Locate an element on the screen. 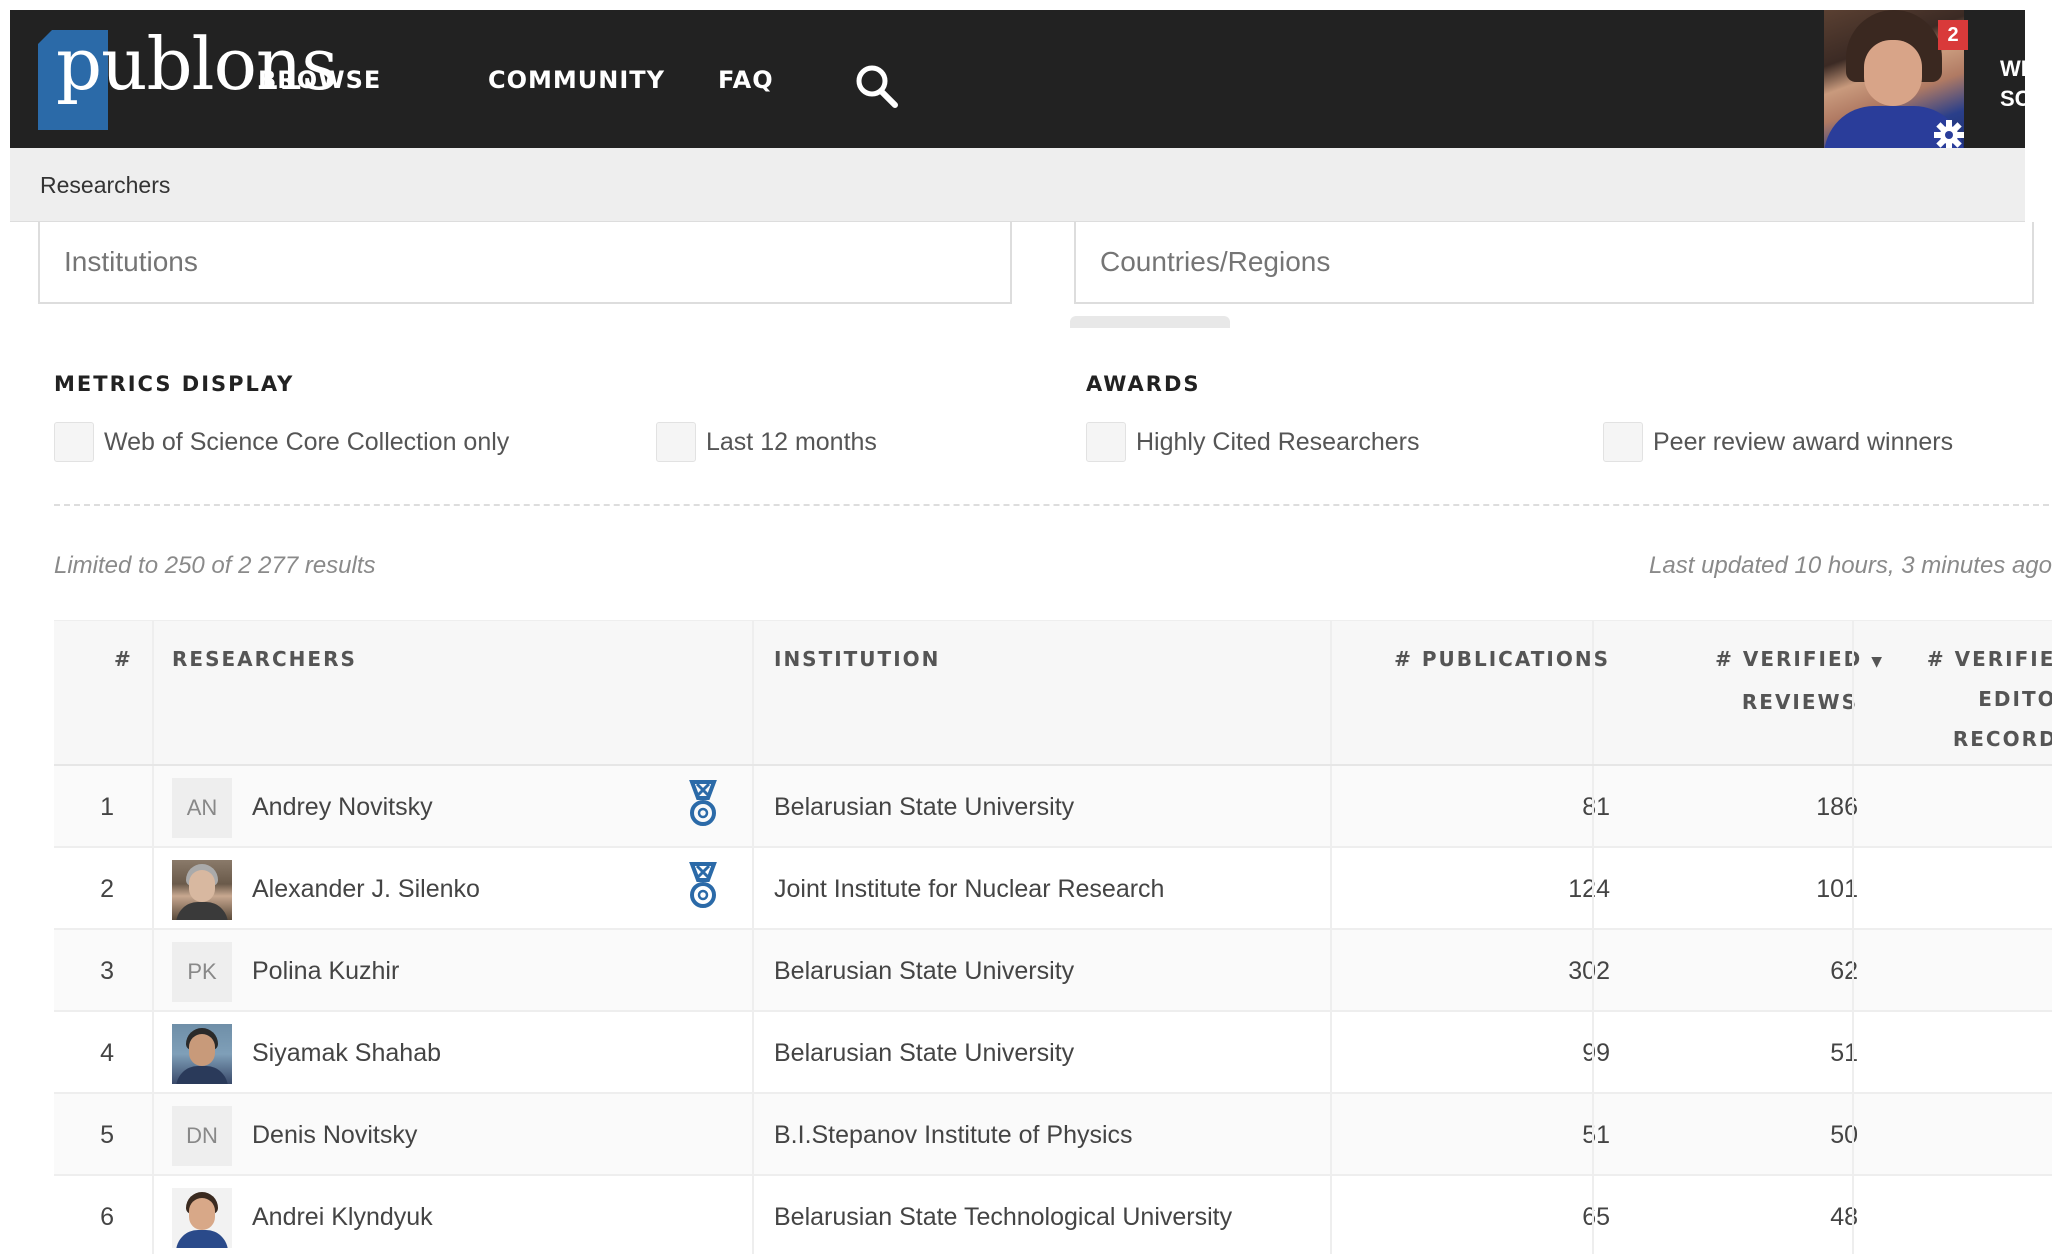  researcher-name-link: Andrei Klyndyuk is located at coordinates (342, 1215).